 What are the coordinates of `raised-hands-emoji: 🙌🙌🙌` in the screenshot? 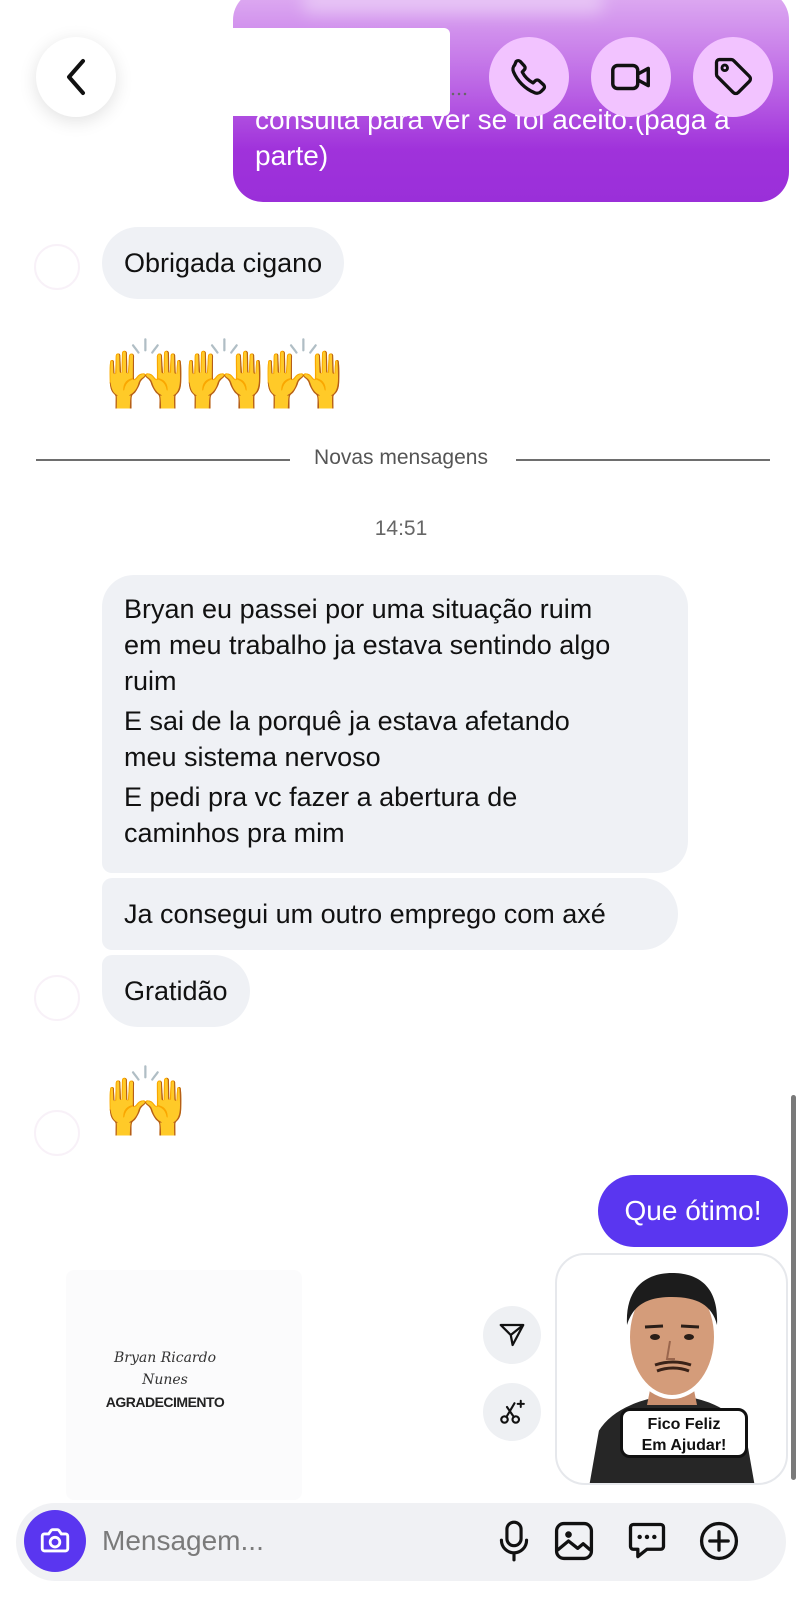 It's located at (225, 375).